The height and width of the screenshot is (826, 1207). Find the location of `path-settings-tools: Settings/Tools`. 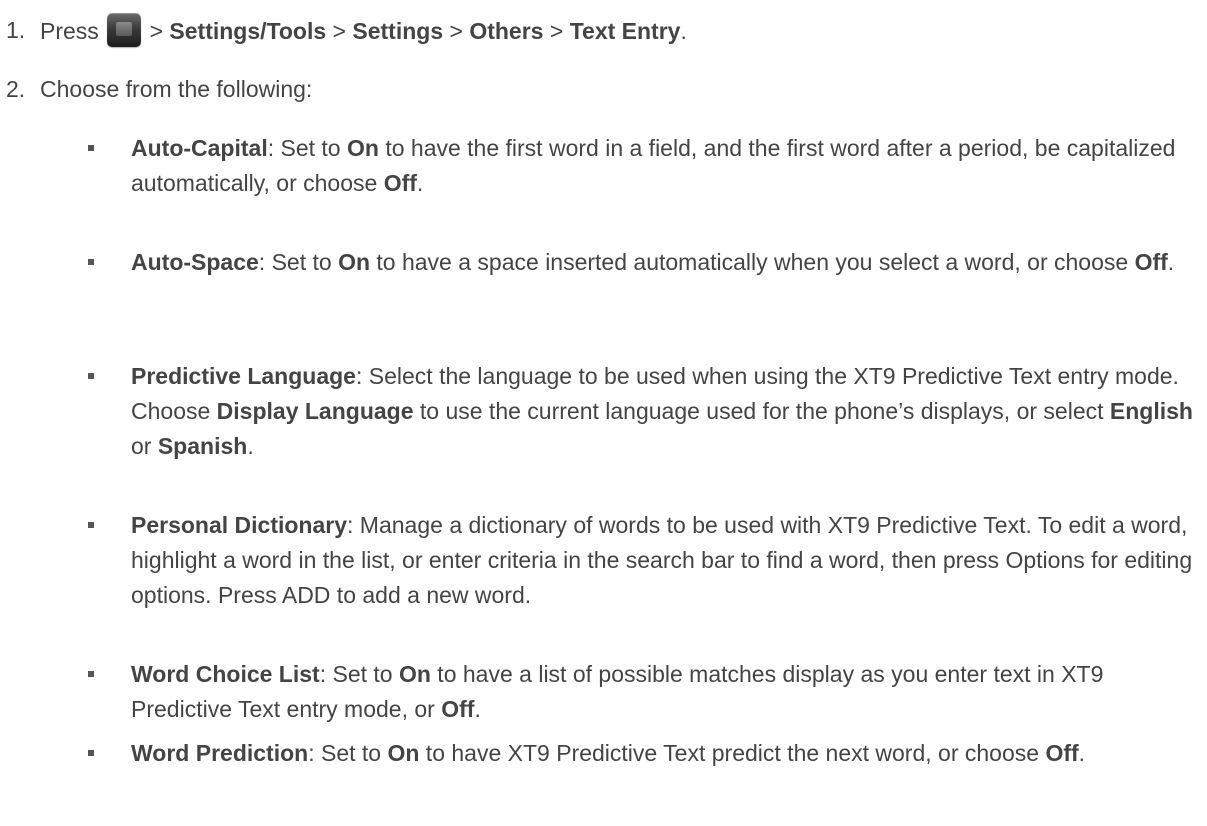

path-settings-tools: Settings/Tools is located at coordinates (248, 31).